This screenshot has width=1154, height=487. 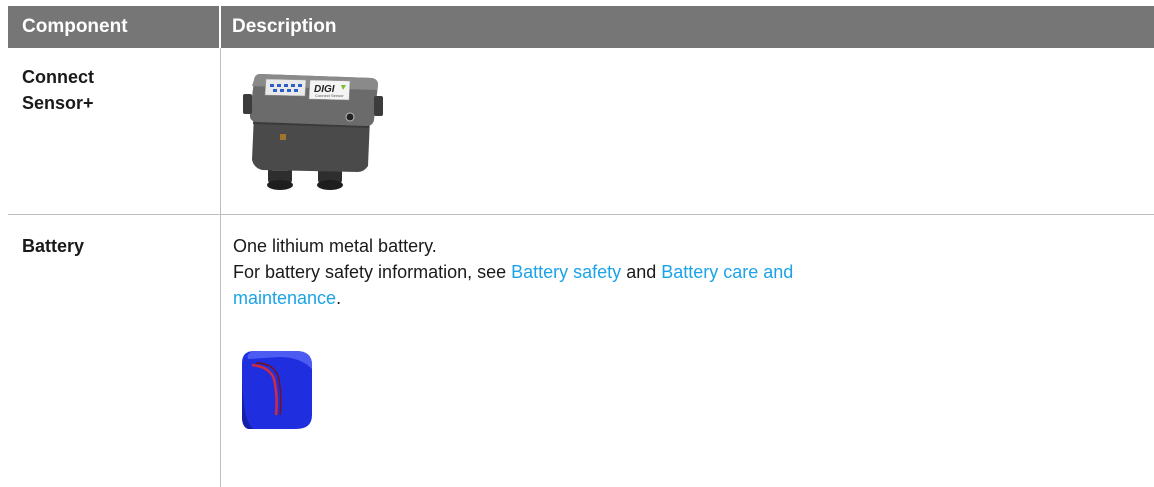 I want to click on table-header: Component Description, so click(x=581, y=27).